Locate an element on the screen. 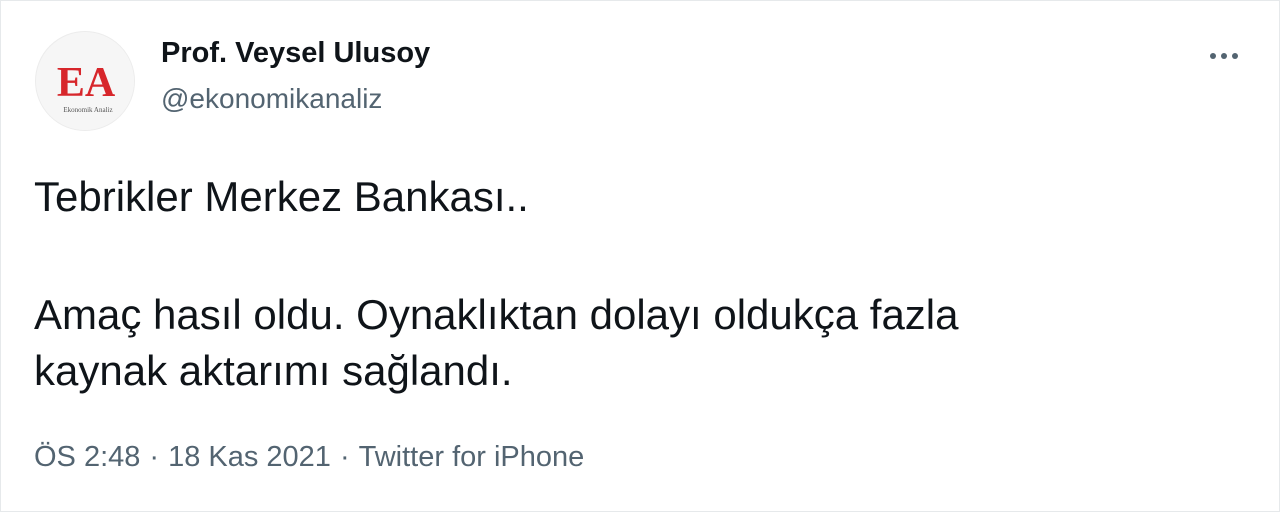 This screenshot has height=512, width=1280. tweet-source: Twitter for iPhone is located at coordinates (472, 457).